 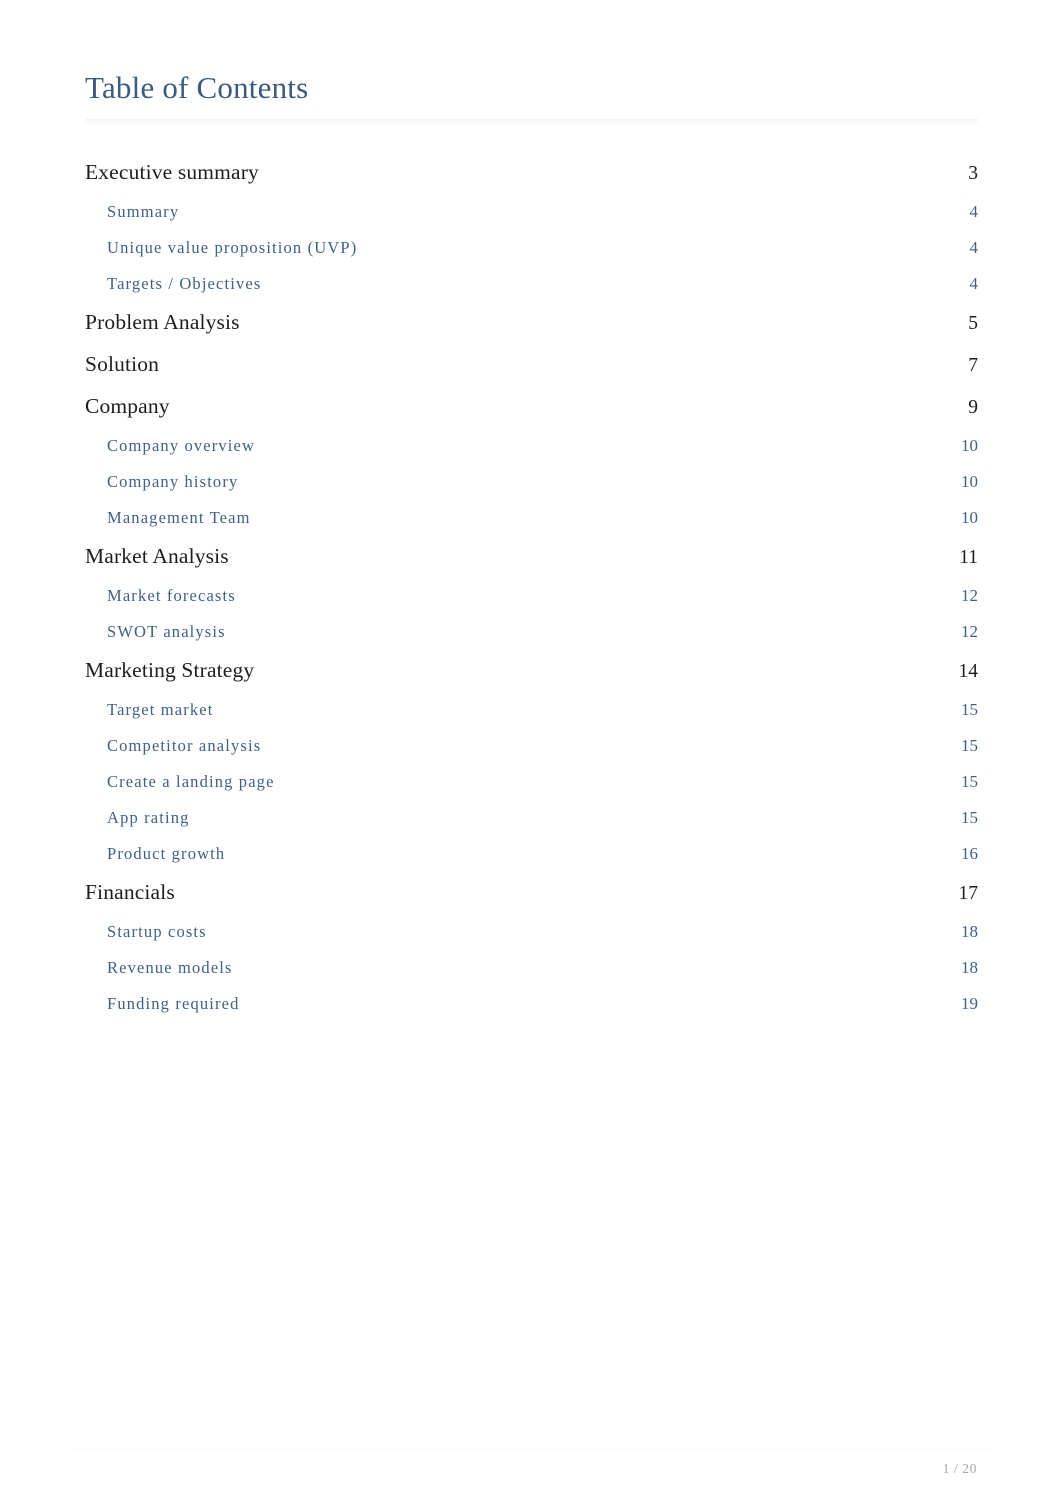 I want to click on toc-entry: Problem Analysis 5, so click(x=531, y=331).